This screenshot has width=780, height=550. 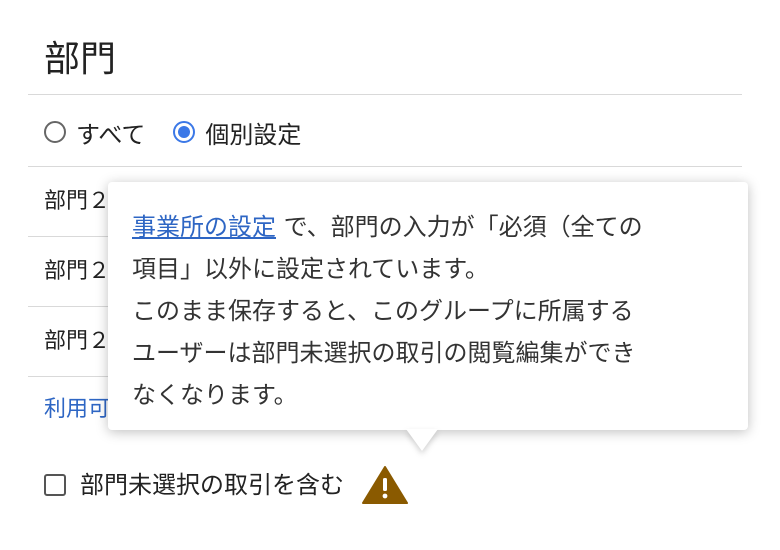 What do you see at coordinates (253, 134) in the screenshot?
I see `radio-individual-label: 個別設定` at bounding box center [253, 134].